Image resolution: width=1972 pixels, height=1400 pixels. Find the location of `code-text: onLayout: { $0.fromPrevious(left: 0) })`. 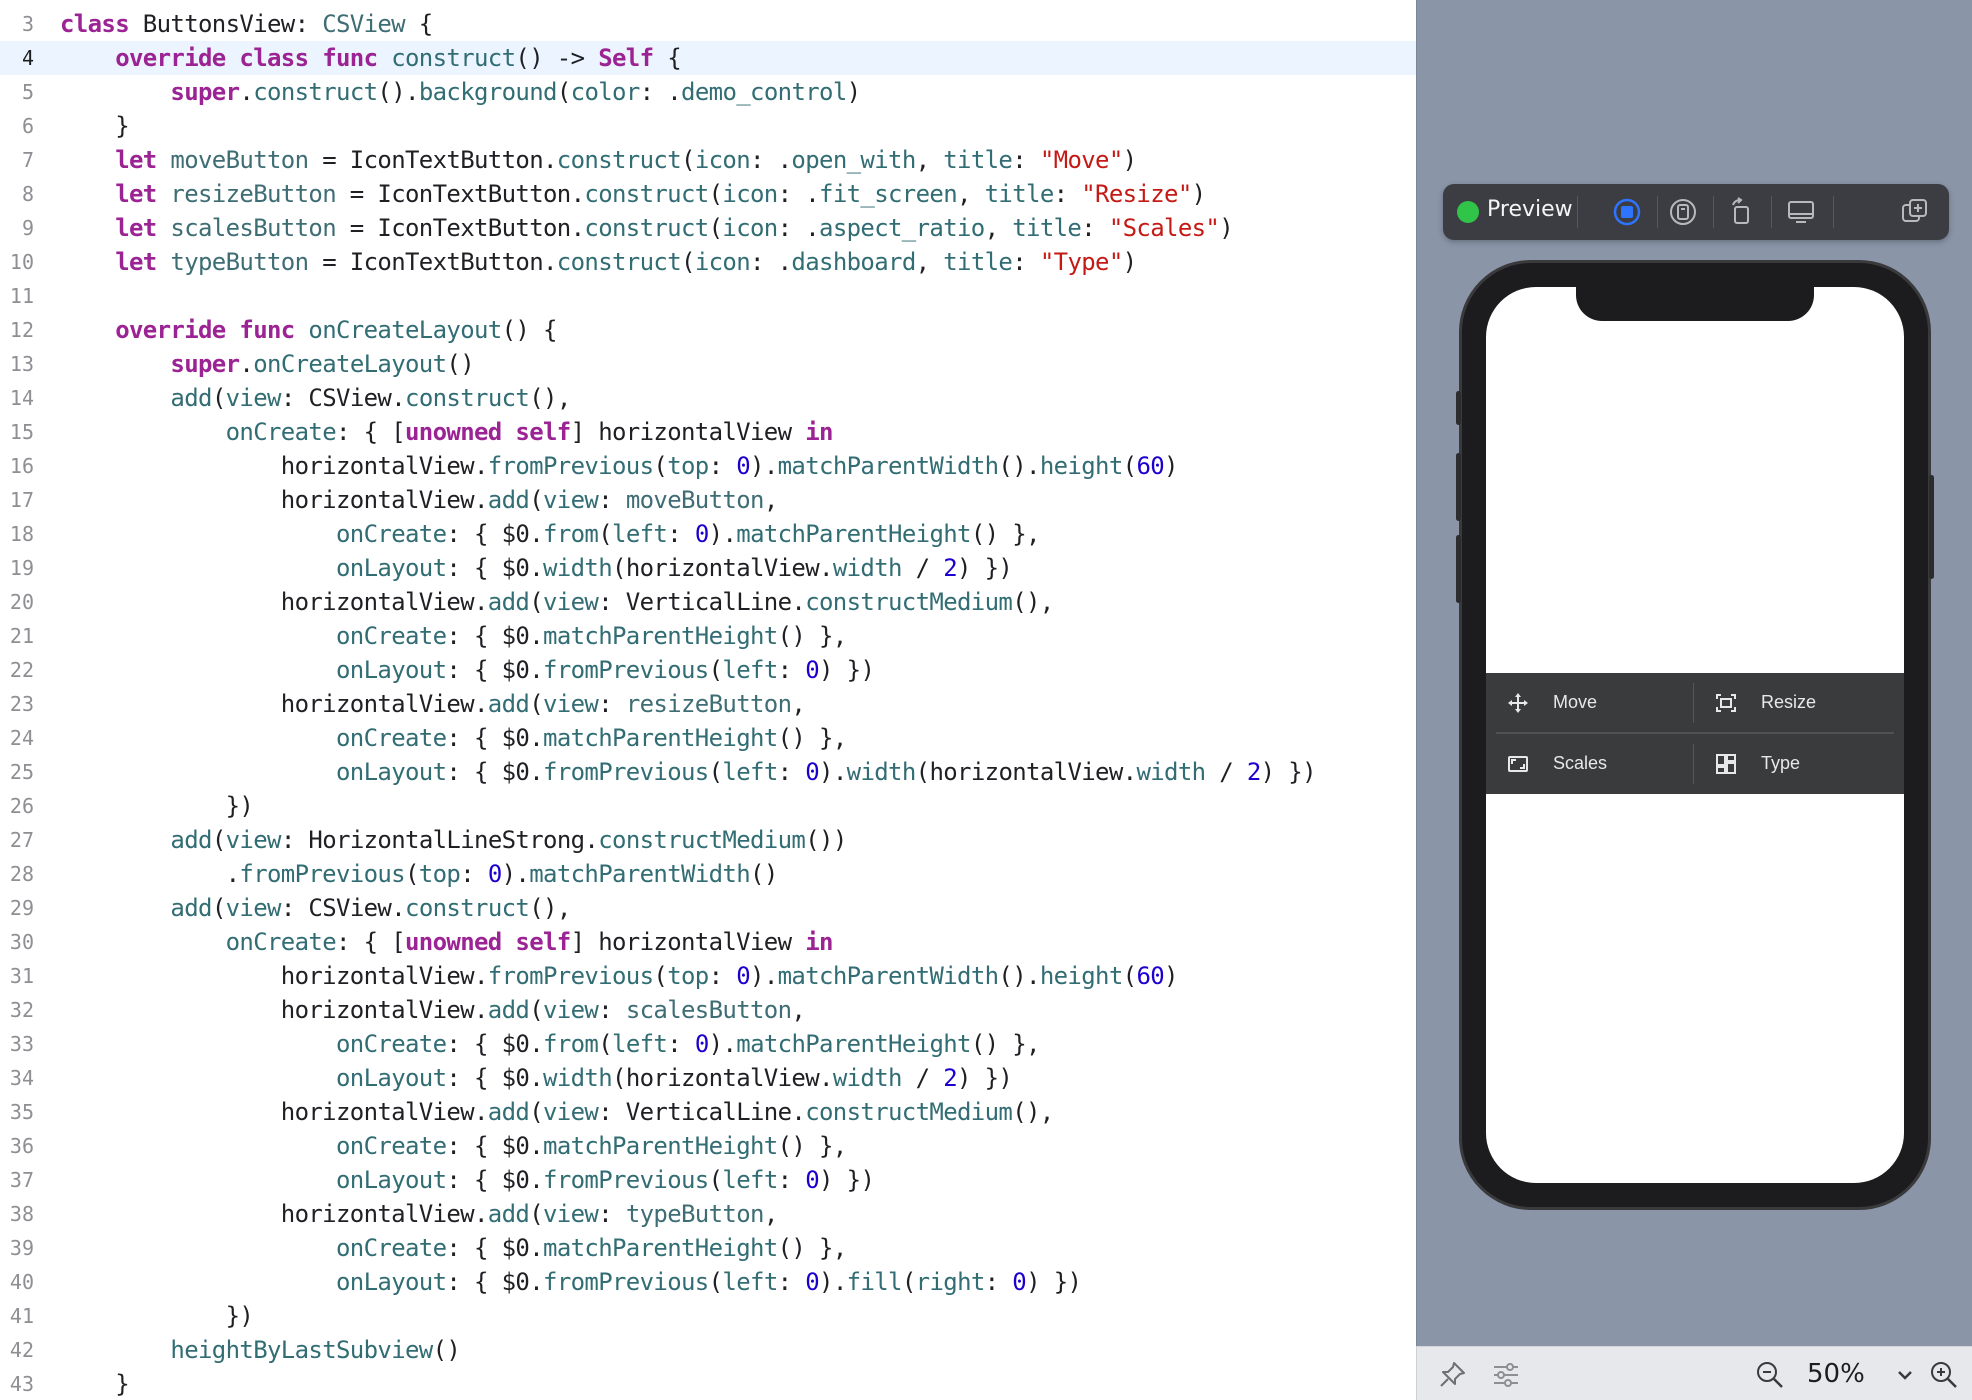

code-text: onLayout: { $0.fromPrevious(left: 0) }) is located at coordinates (467, 670).